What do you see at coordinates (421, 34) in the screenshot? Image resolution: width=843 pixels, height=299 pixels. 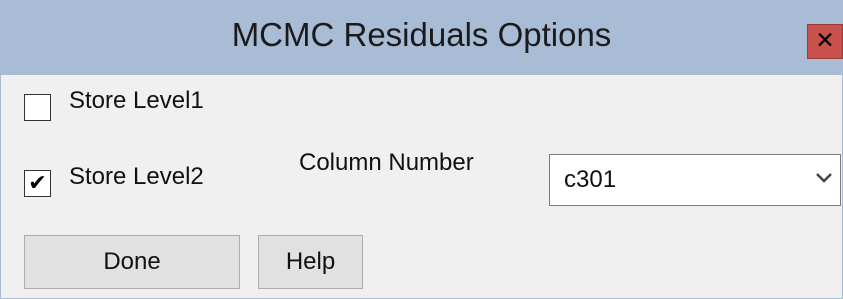 I see `dialog-title: MCMC Residuals Options` at bounding box center [421, 34].